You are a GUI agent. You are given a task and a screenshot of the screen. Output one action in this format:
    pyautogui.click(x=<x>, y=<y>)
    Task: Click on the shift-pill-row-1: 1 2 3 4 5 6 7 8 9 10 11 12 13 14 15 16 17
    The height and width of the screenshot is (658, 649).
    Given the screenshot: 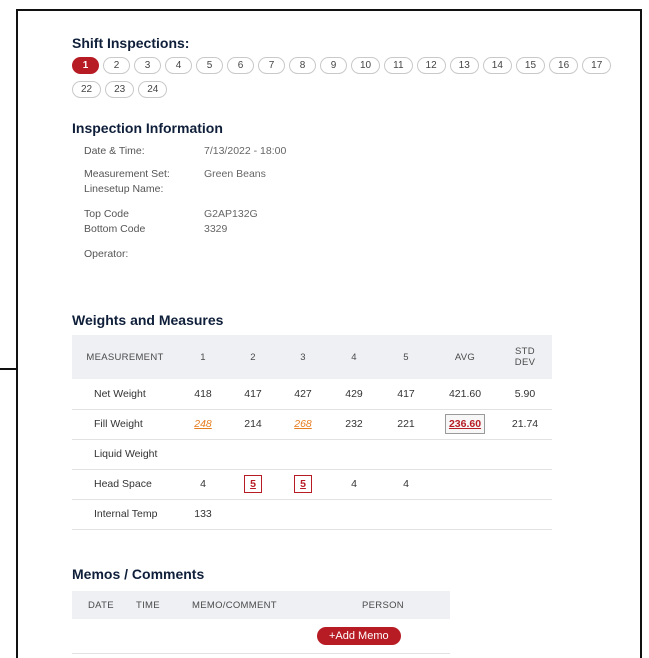 What is the action you would take?
    pyautogui.click(x=343, y=66)
    